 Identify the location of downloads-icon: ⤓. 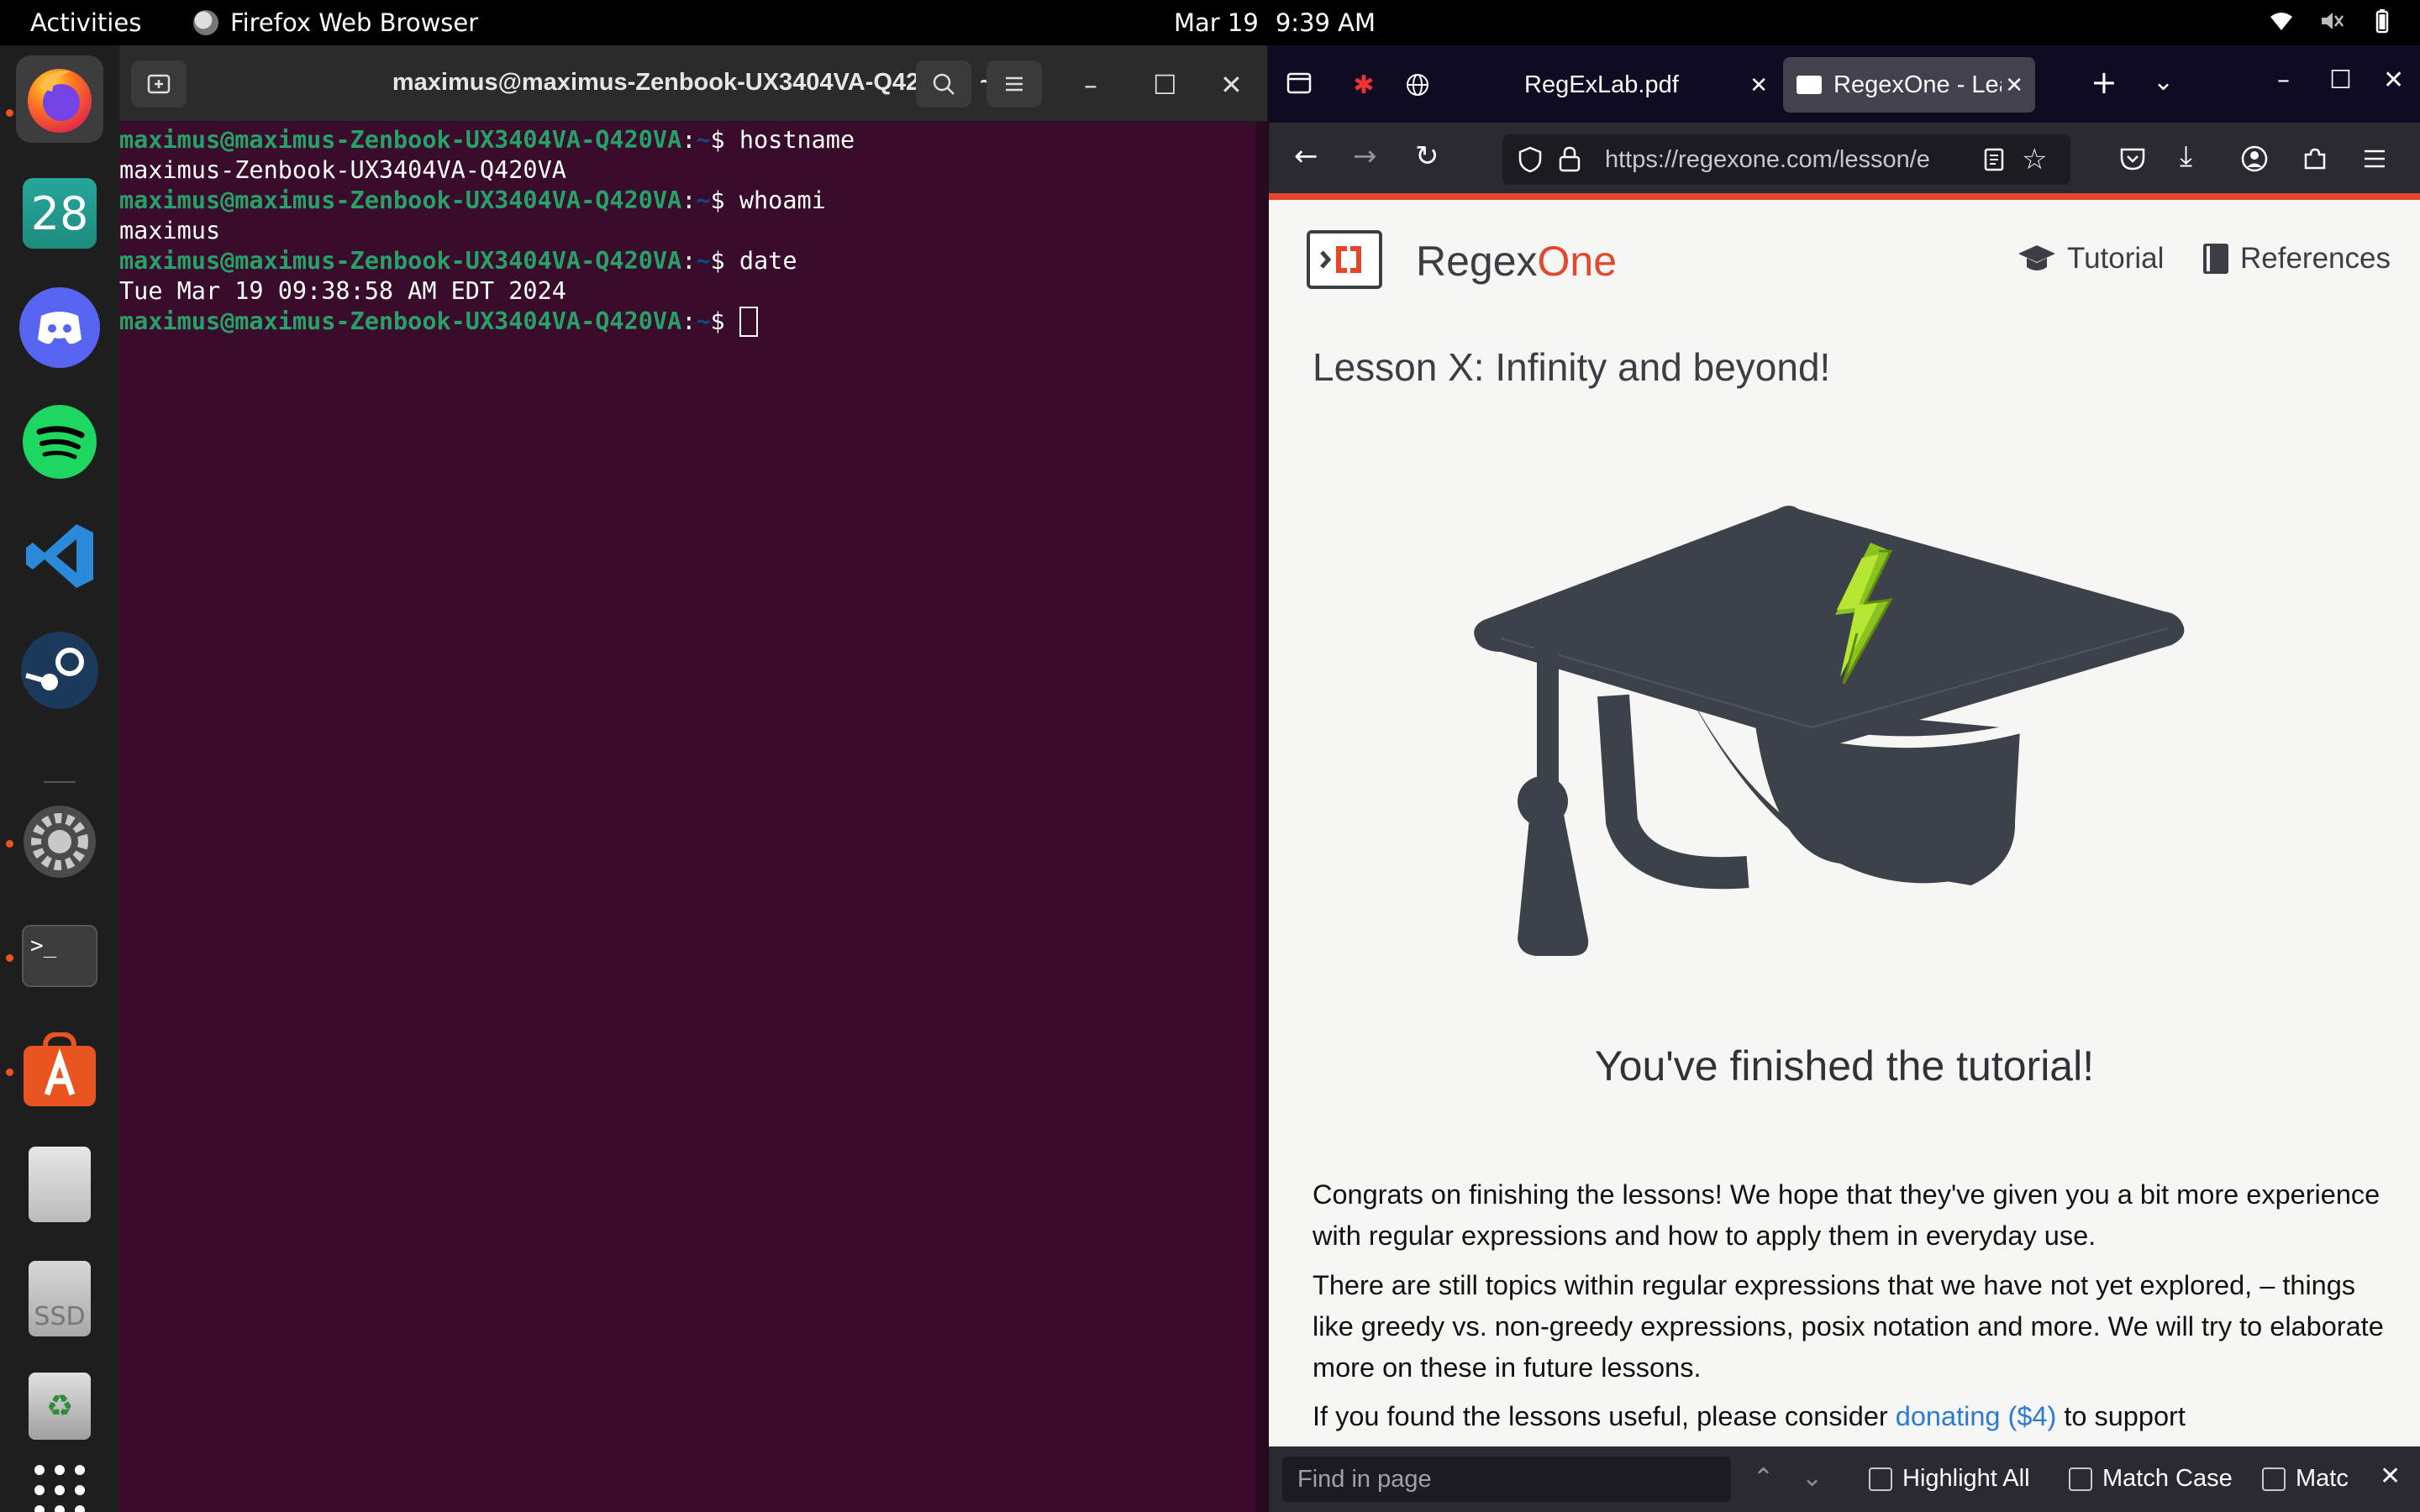
(2186, 156).